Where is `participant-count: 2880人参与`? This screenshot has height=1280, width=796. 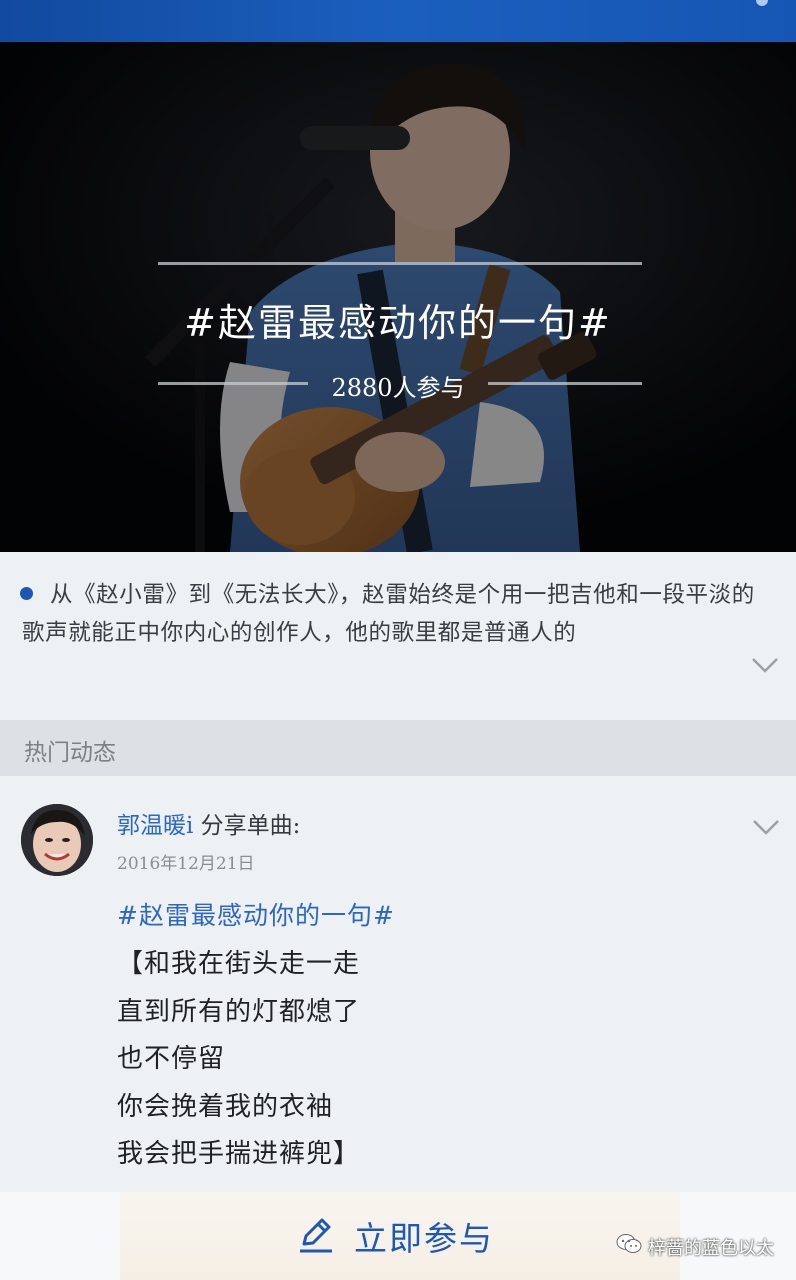
participant-count: 2880人参与 is located at coordinates (398, 388).